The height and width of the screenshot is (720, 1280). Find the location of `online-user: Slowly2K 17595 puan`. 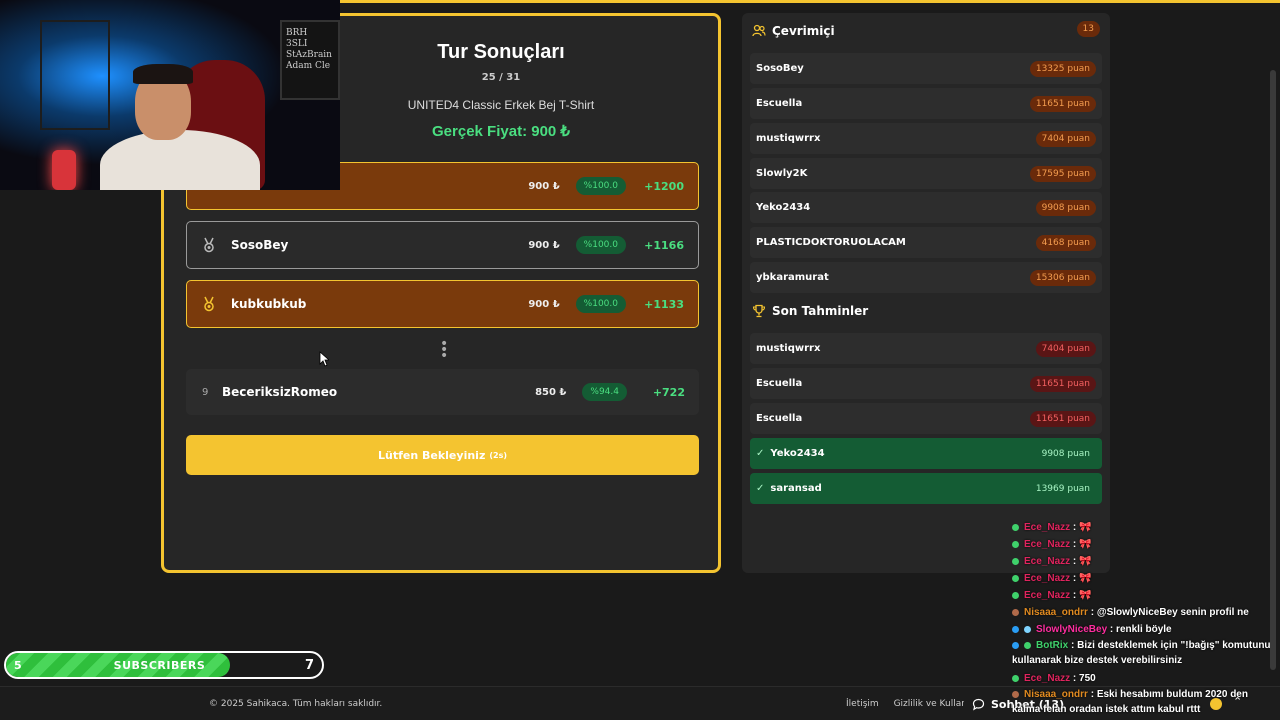

online-user: Slowly2K 17595 puan is located at coordinates (926, 173).